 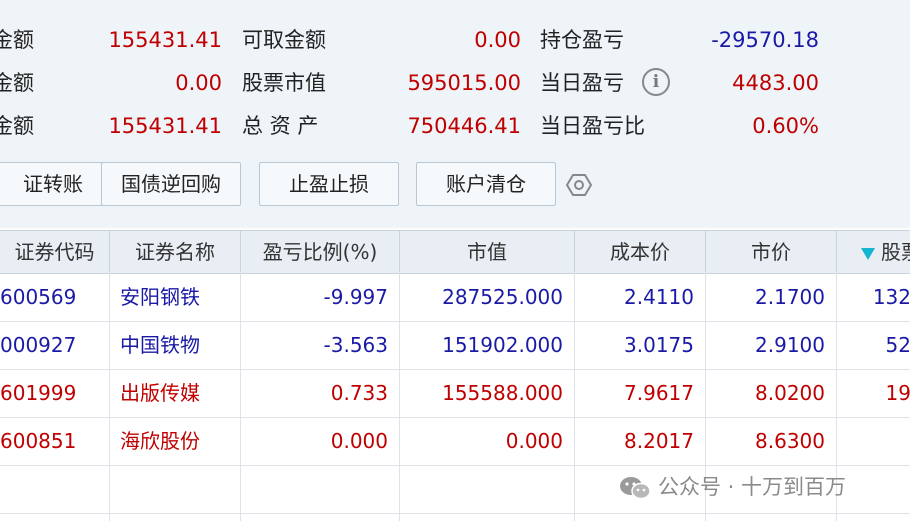 What do you see at coordinates (502, 297) in the screenshot?
I see `cell-market-value: 287525.000` at bounding box center [502, 297].